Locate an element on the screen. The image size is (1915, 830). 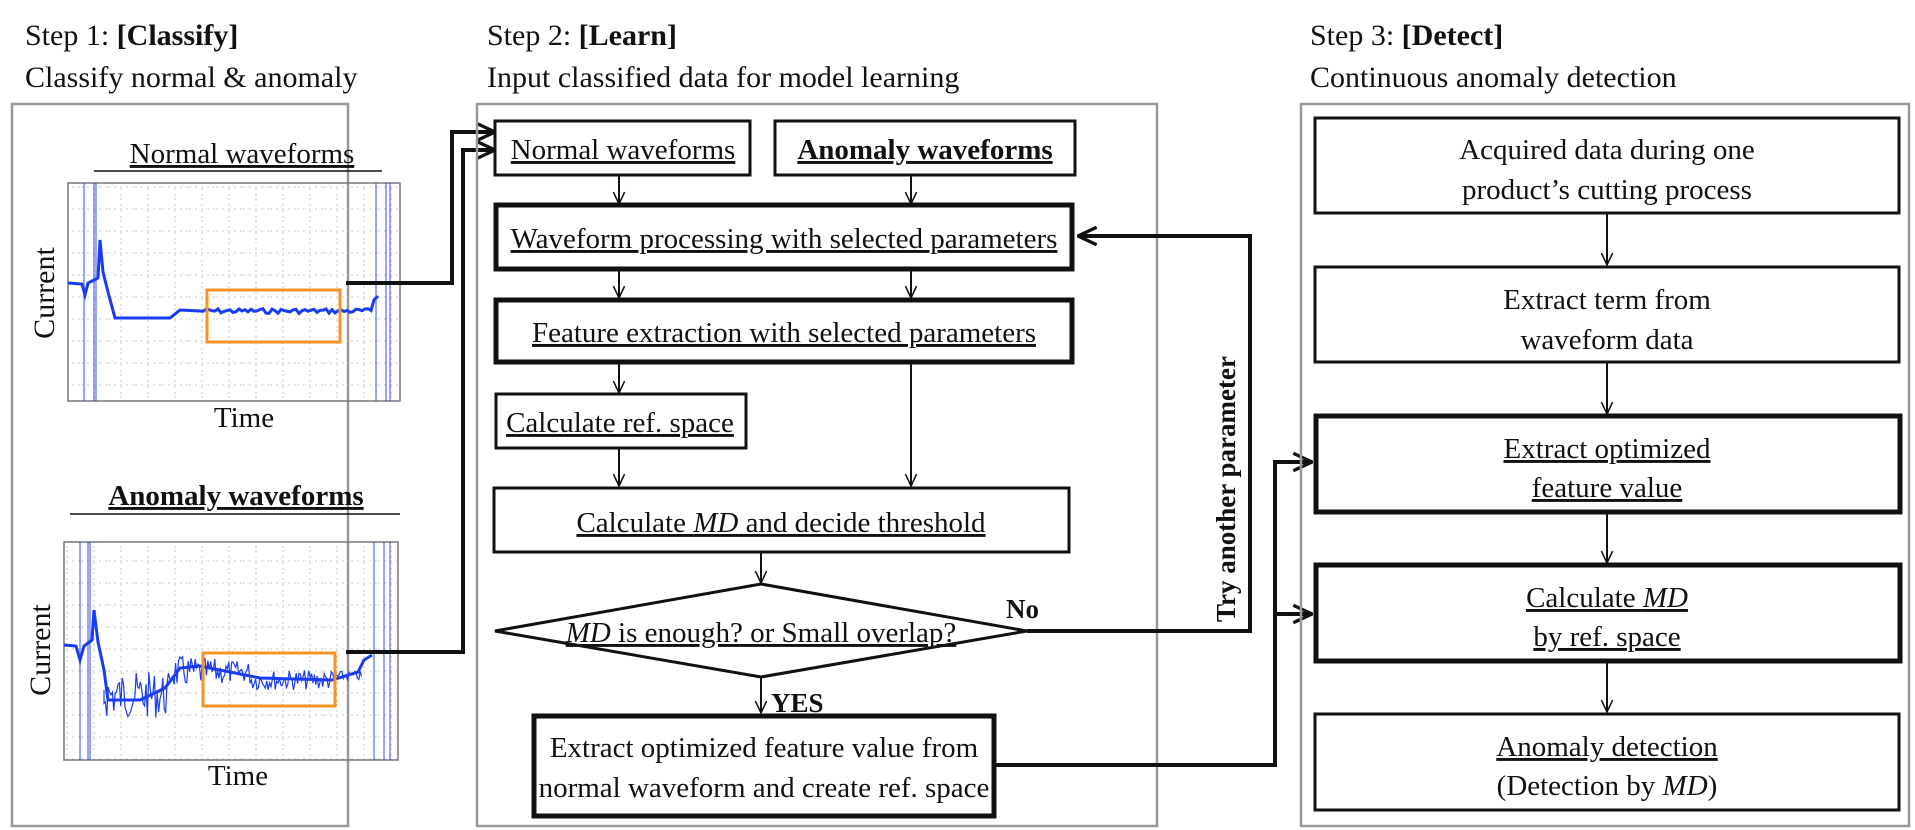
svg-text: product’s cutting process is located at coordinates (1607, 190).